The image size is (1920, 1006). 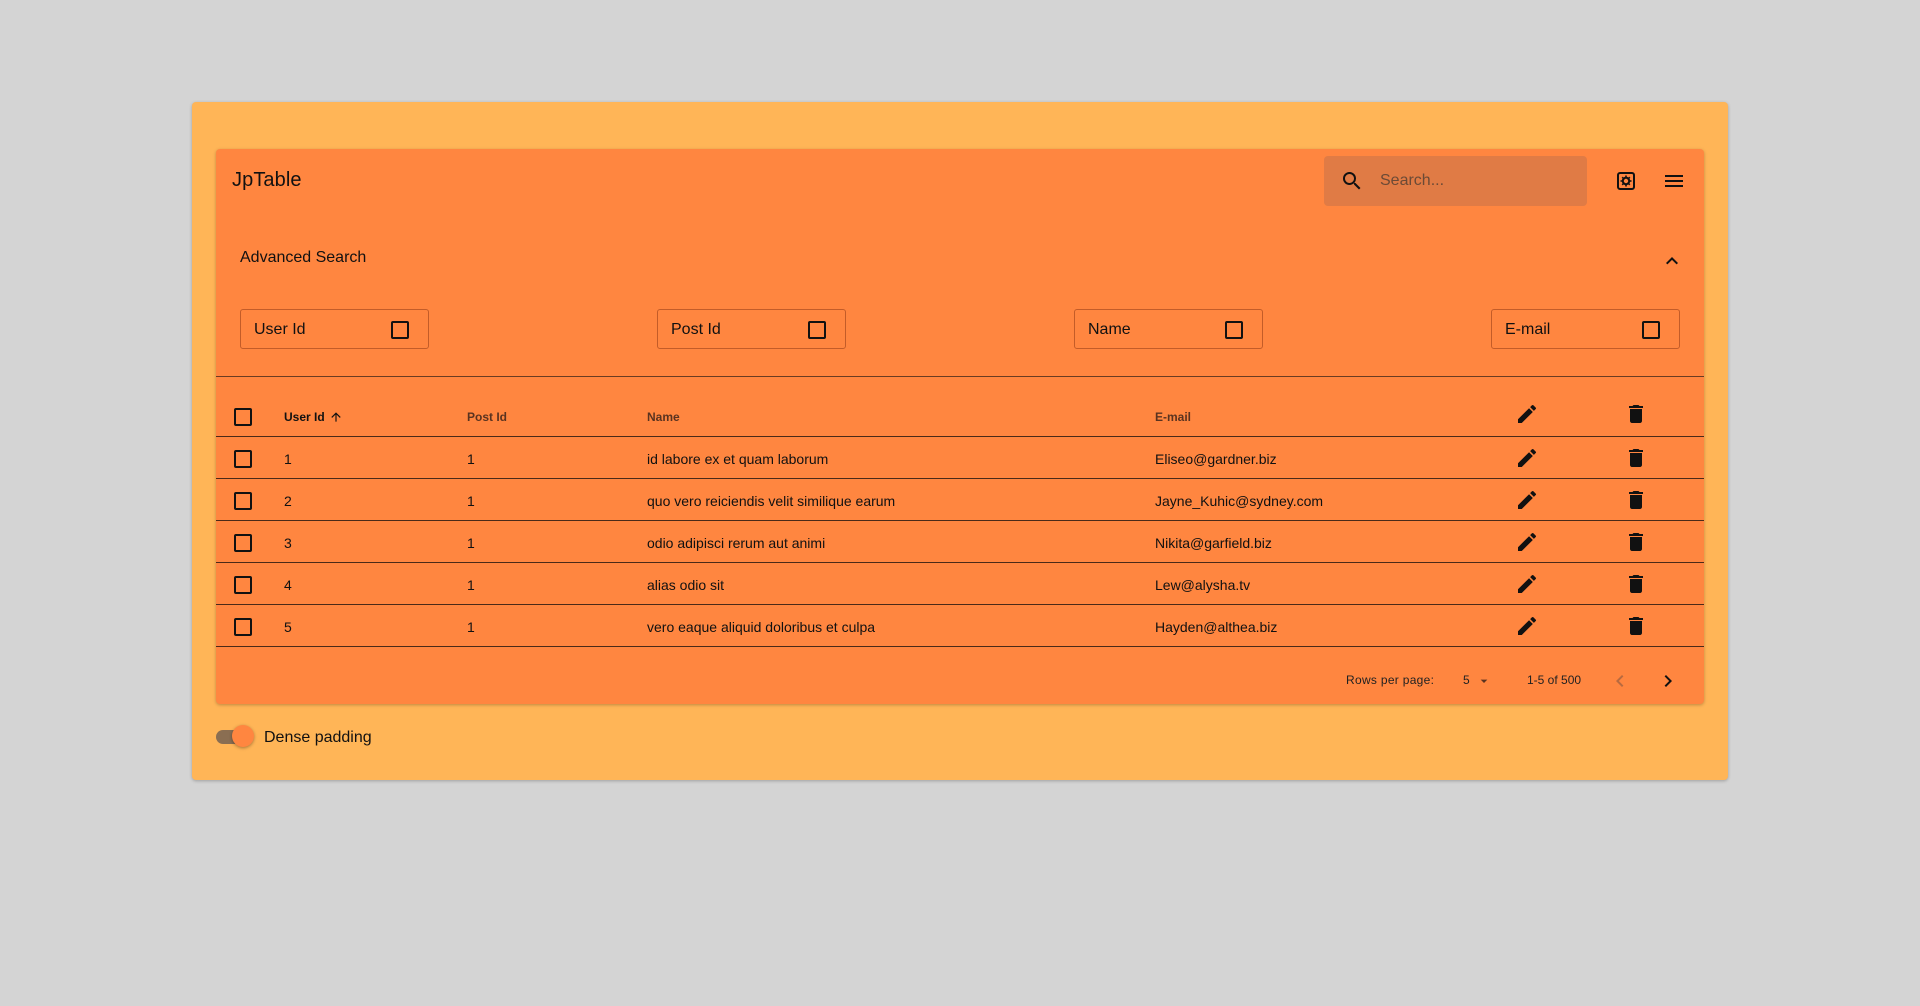 What do you see at coordinates (288, 585) in the screenshot?
I see `cell-user-id: 4` at bounding box center [288, 585].